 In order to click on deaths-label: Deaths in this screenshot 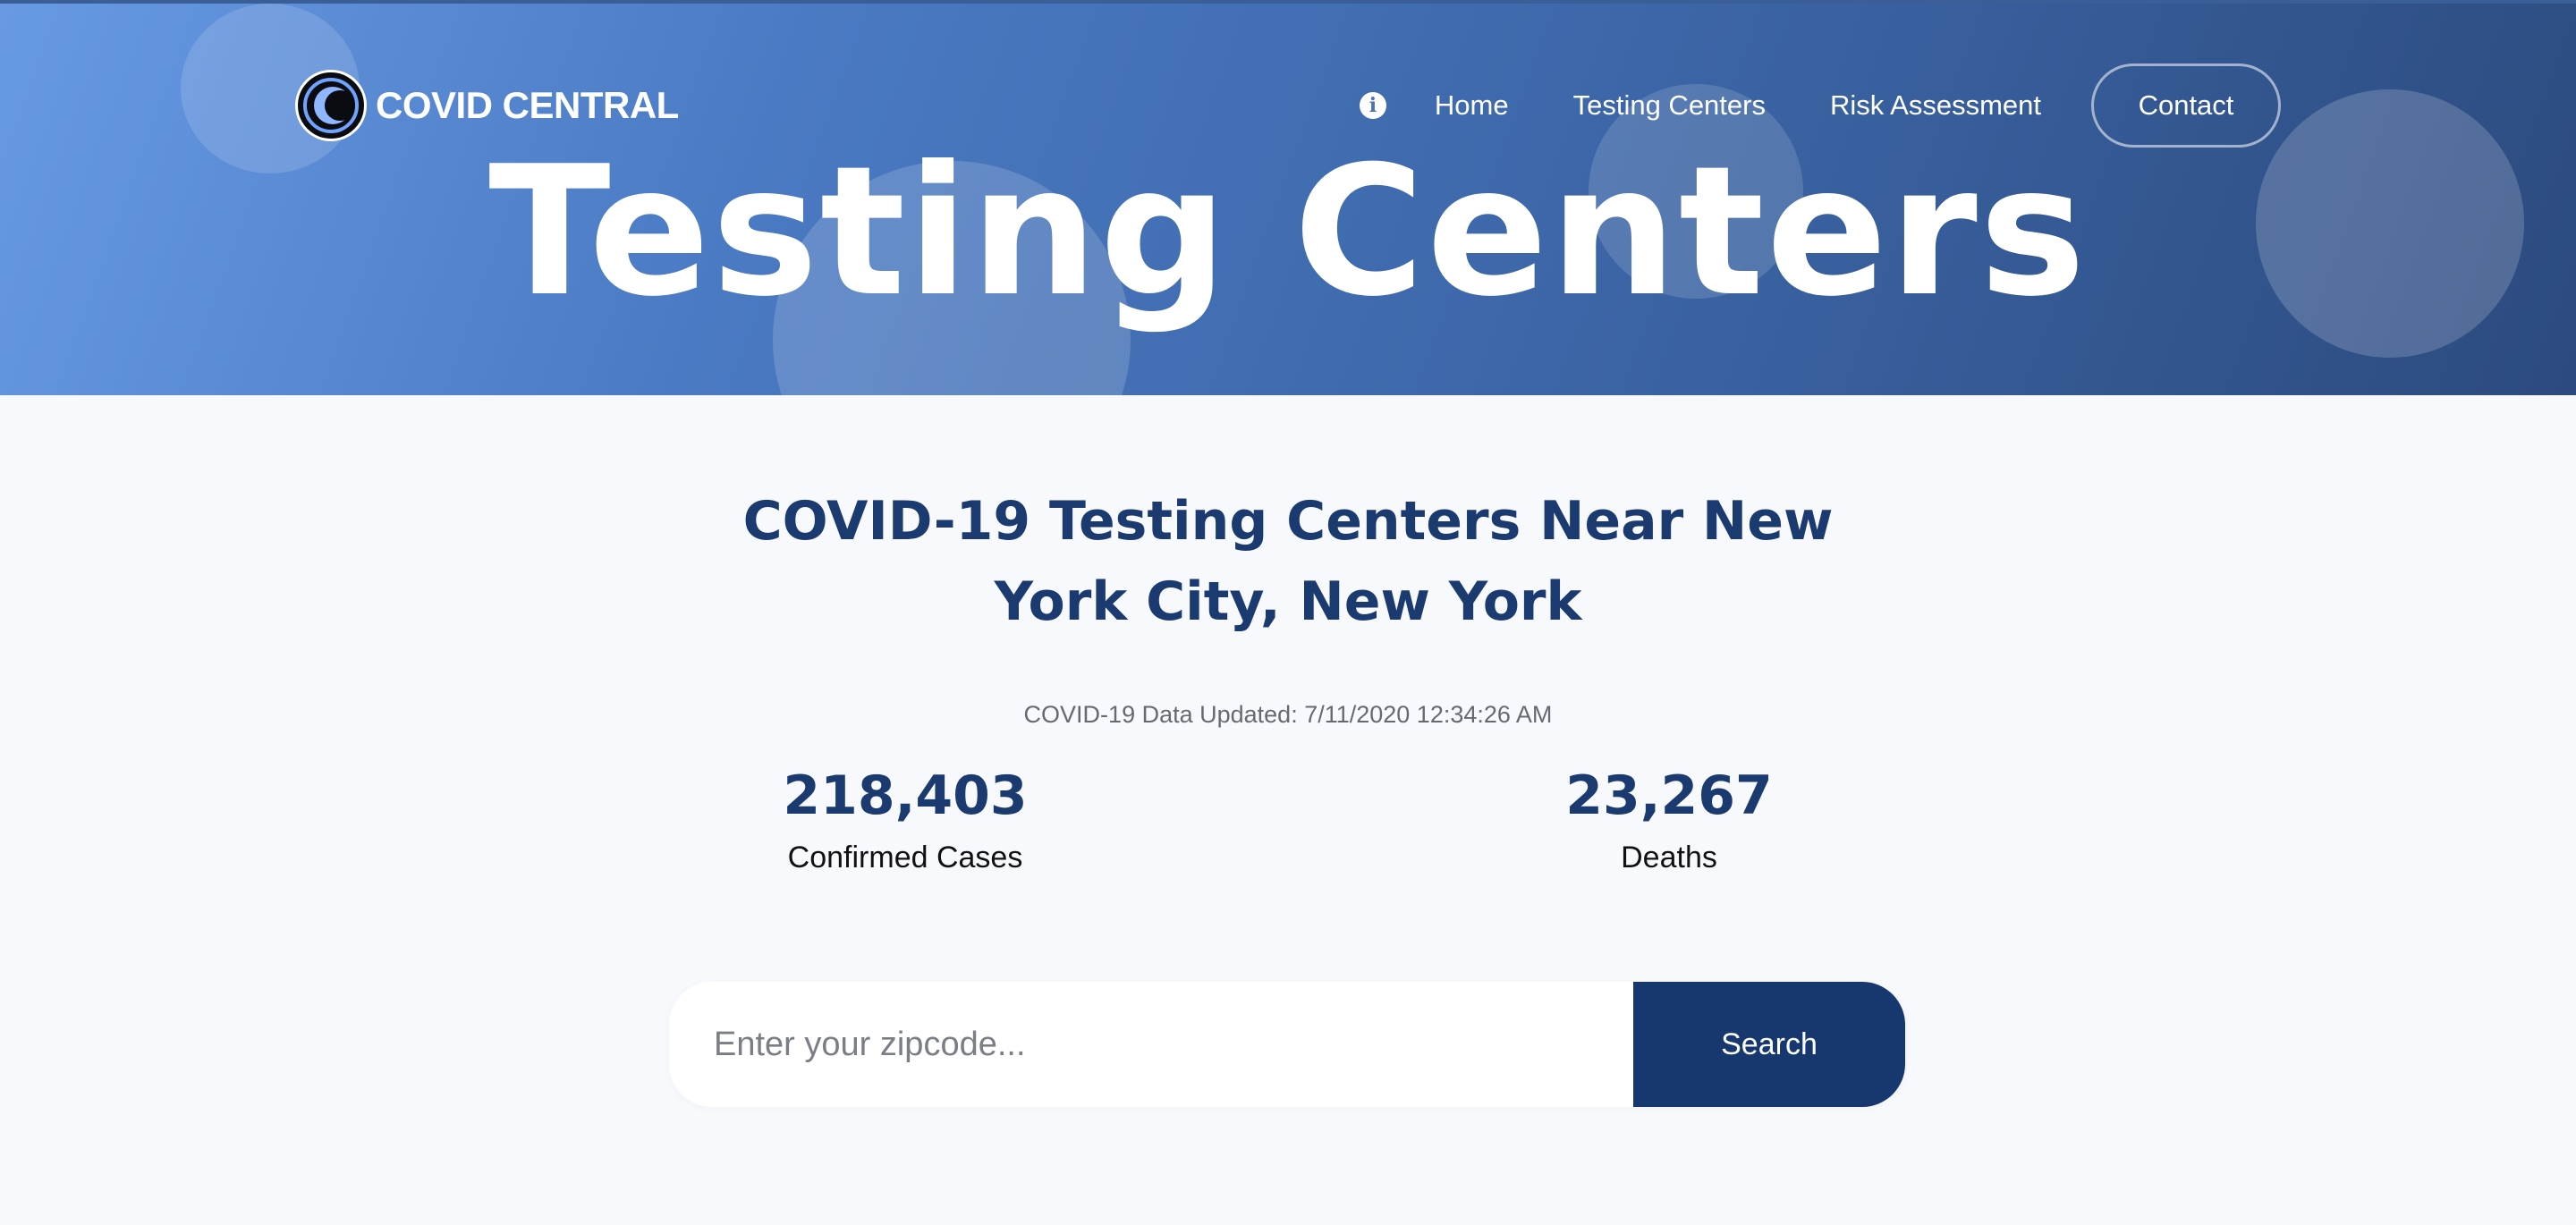, I will do `click(1669, 858)`.